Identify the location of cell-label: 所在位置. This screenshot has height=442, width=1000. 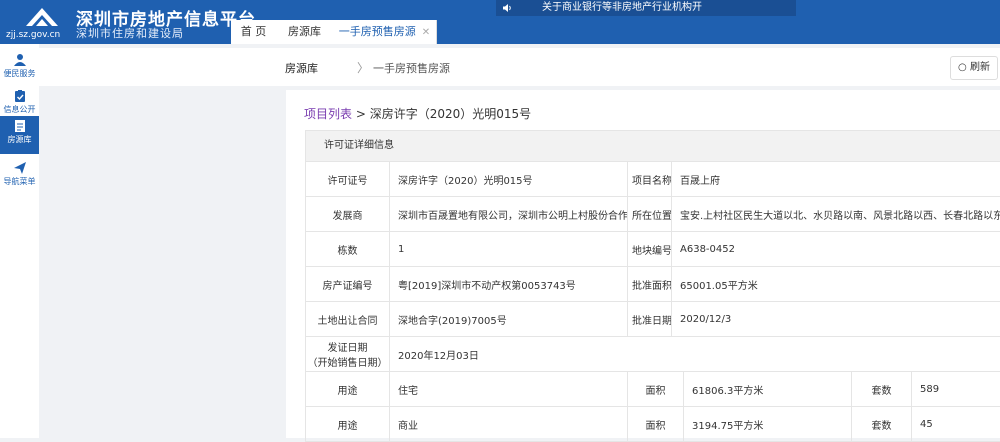
(650, 214).